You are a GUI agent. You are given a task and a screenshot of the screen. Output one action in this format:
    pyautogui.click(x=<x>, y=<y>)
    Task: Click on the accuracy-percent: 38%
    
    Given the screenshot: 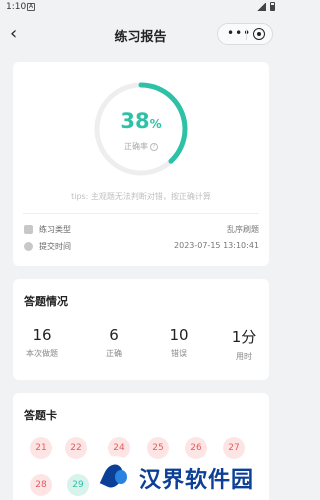 What is the action you would take?
    pyautogui.click(x=141, y=121)
    